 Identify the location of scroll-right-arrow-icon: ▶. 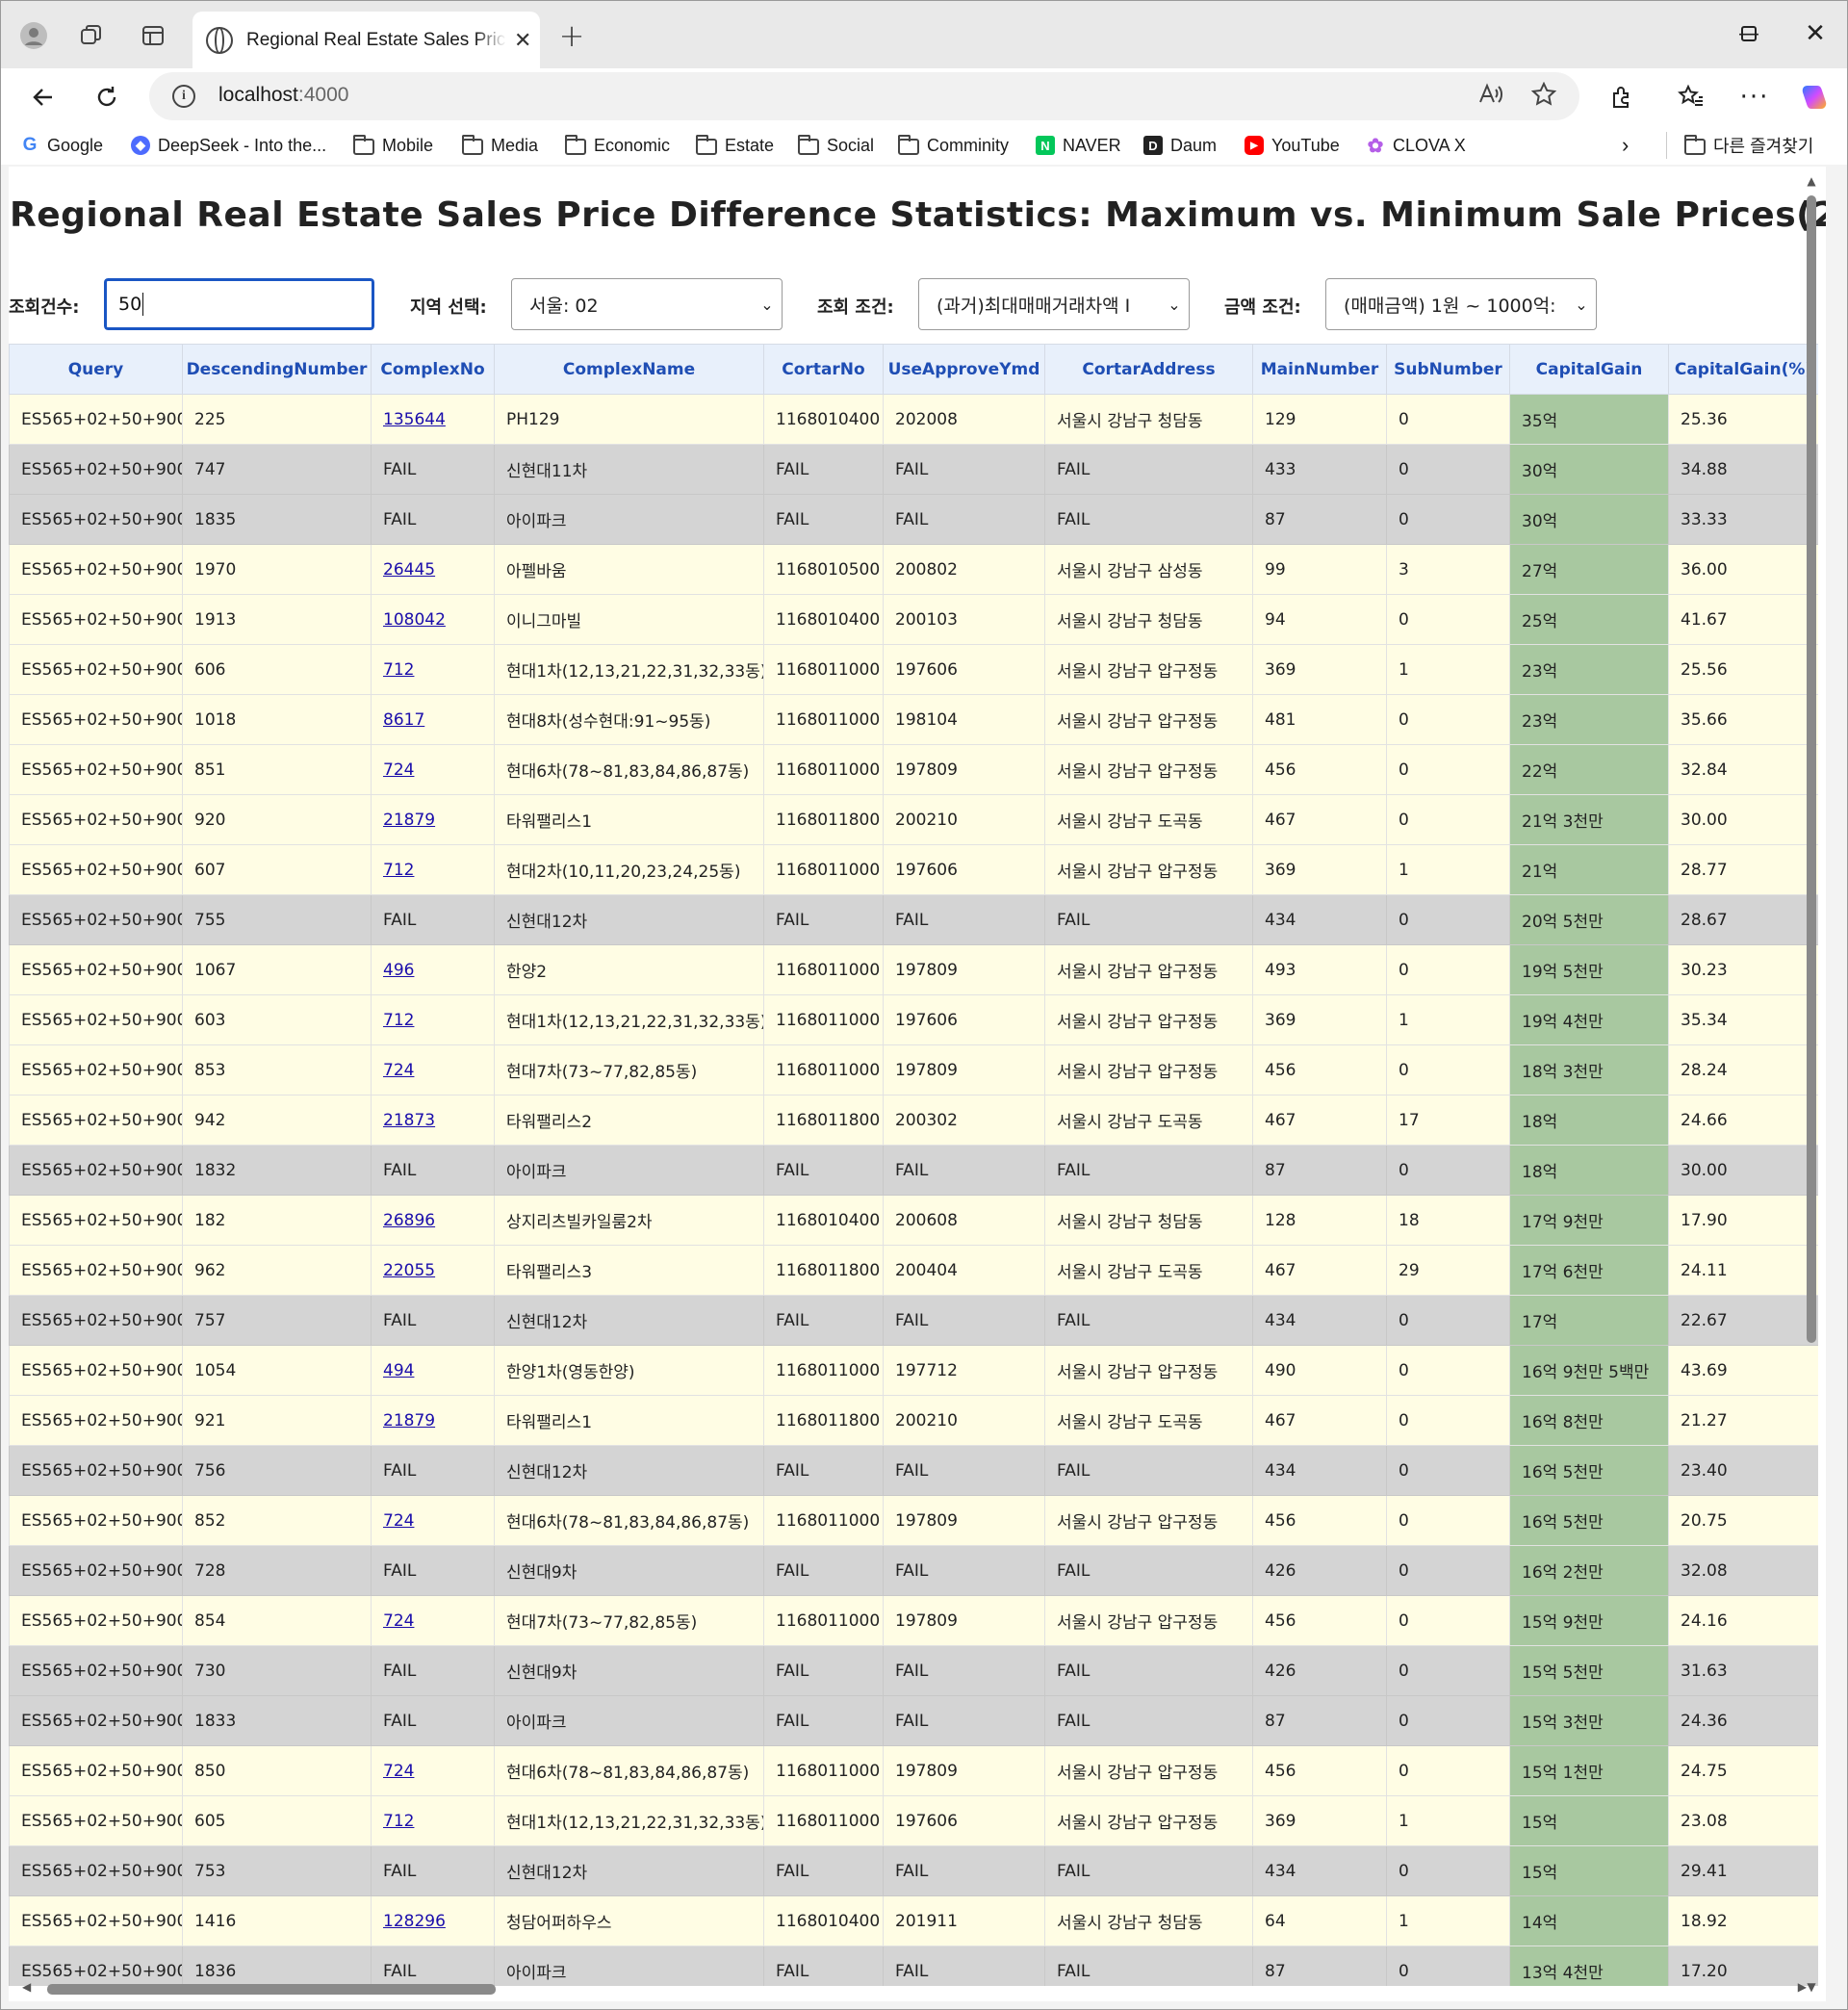
(1802, 1987).